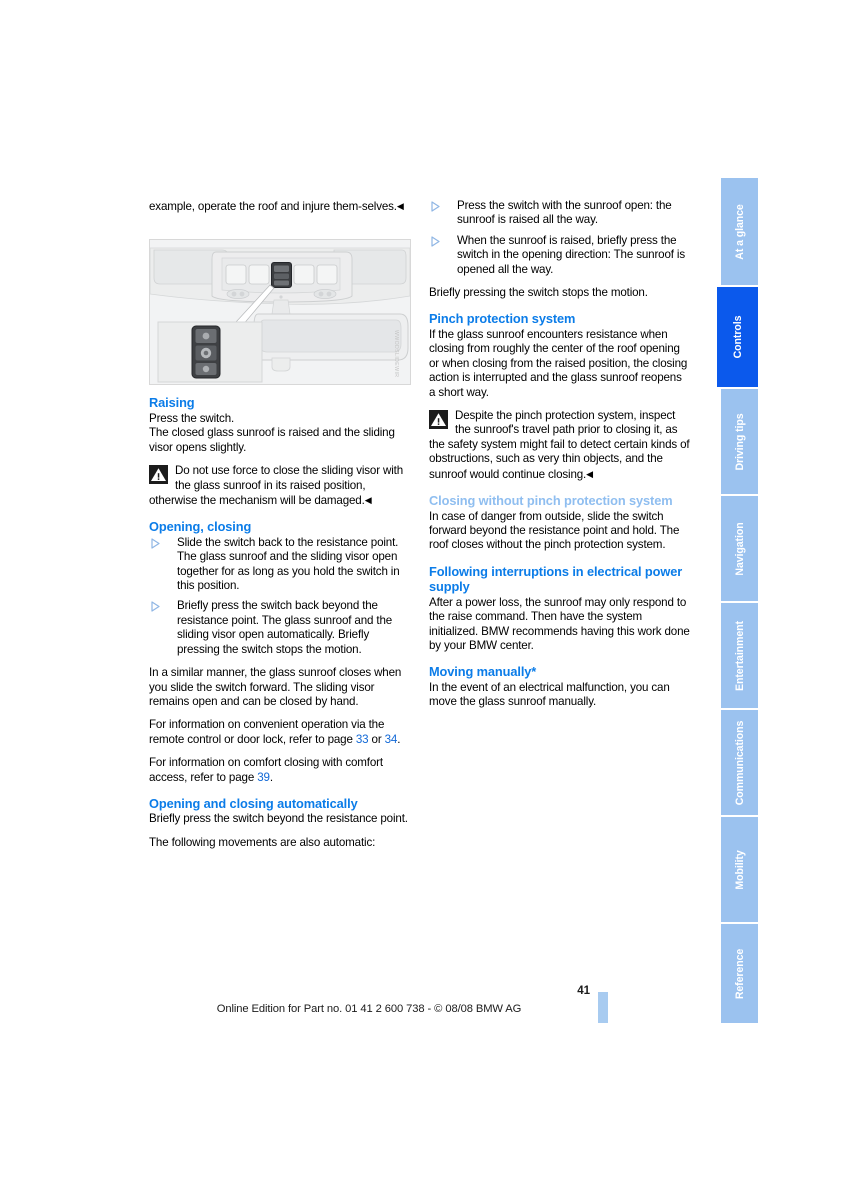 The height and width of the screenshot is (1200, 848). I want to click on tab-controls: Controls, so click(737, 337).